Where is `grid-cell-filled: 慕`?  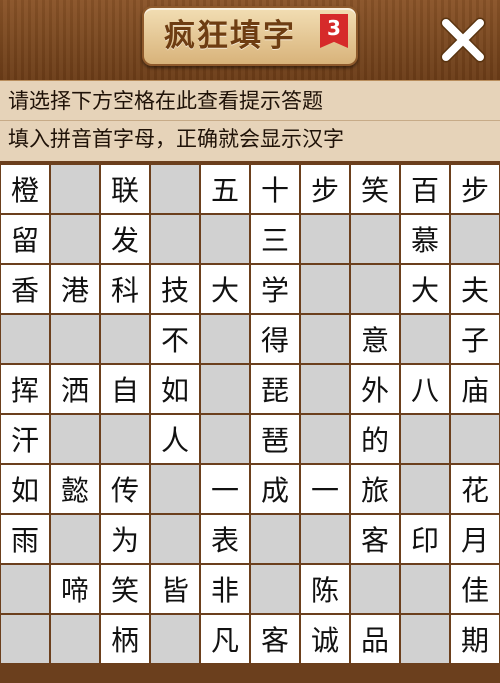 grid-cell-filled: 慕 is located at coordinates (425, 239).